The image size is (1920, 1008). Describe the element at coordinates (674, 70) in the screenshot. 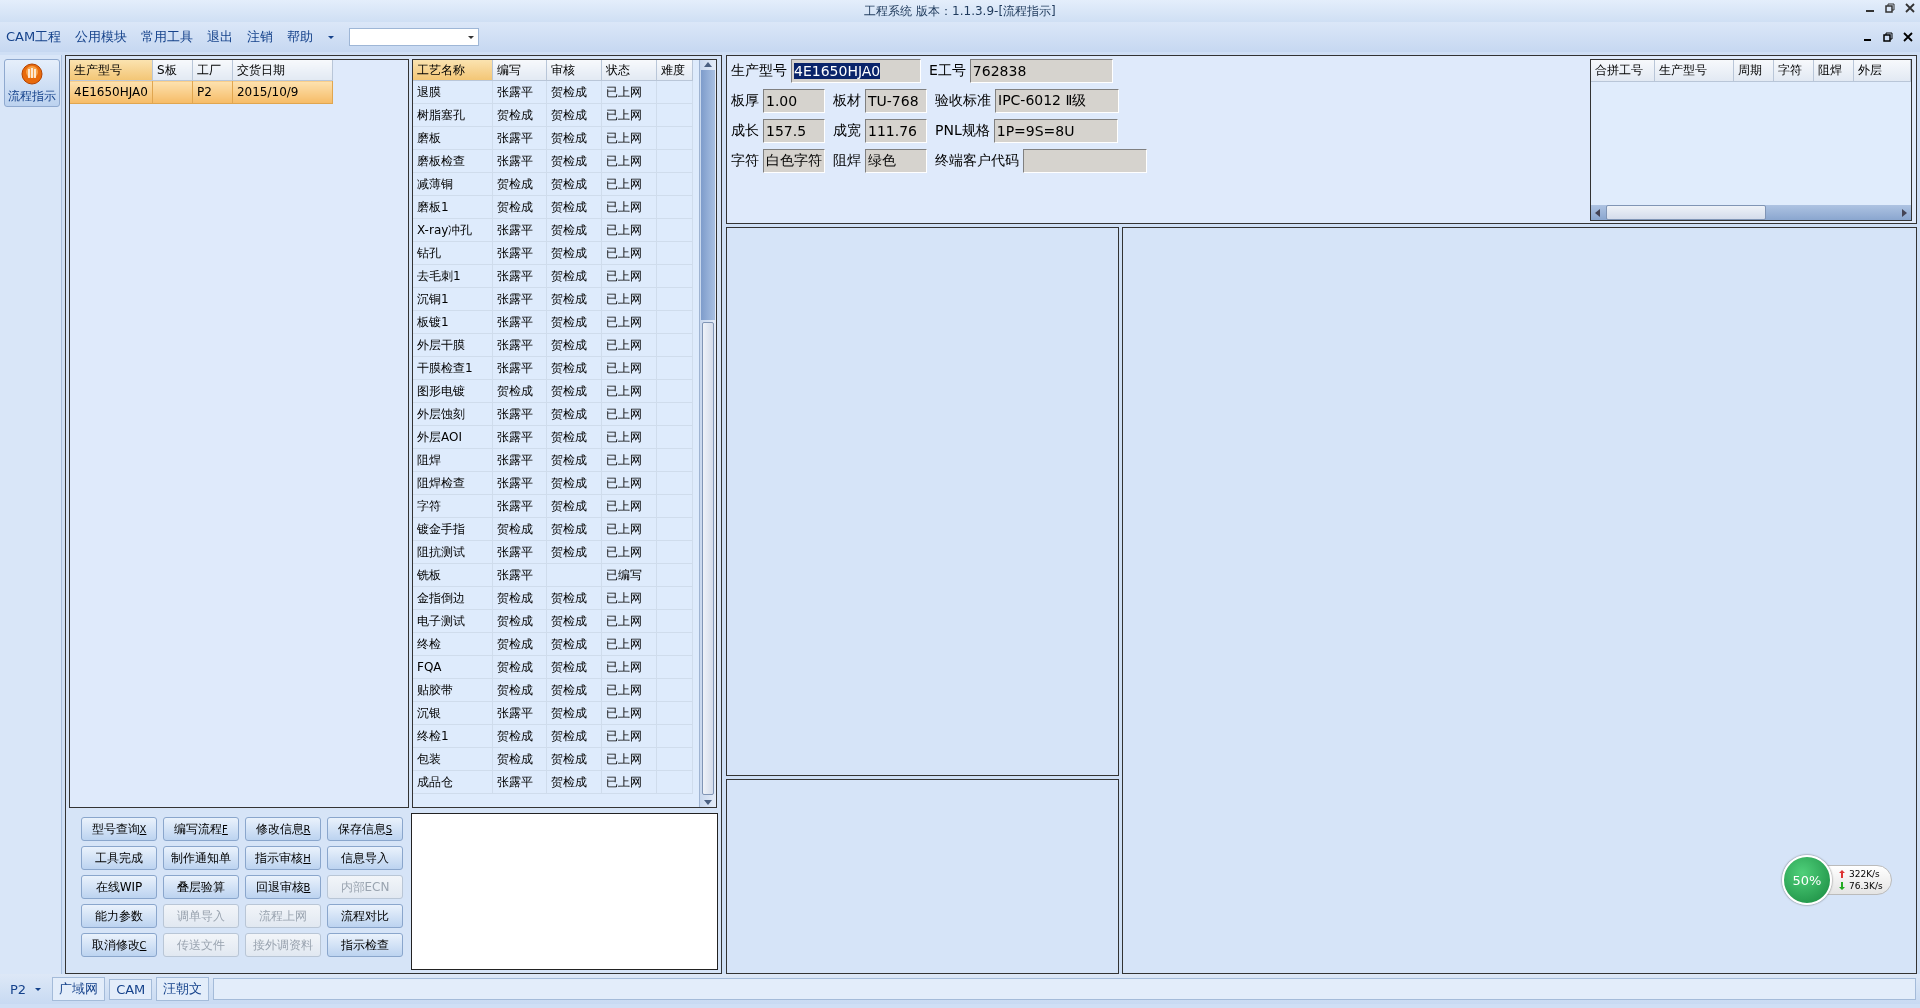

I see `column-header: 难度` at that location.